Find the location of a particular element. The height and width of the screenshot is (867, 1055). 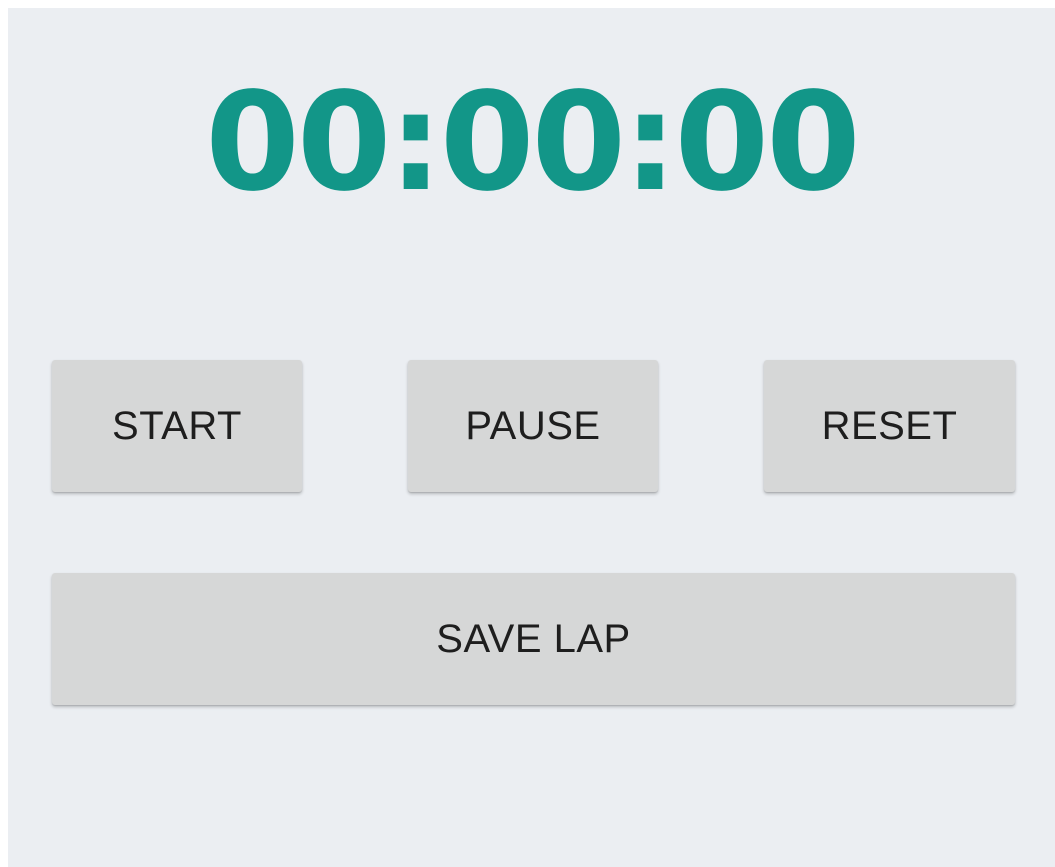

reset-button: RESET is located at coordinates (889, 426).